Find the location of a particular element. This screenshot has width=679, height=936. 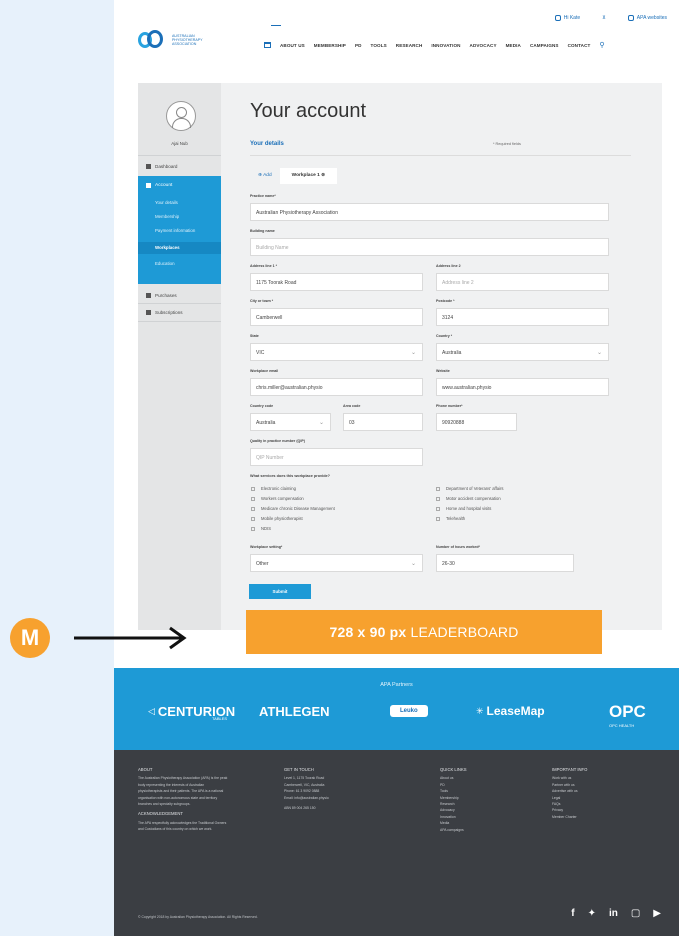

hours-label: Number of hours worked* is located at coordinates (458, 547).